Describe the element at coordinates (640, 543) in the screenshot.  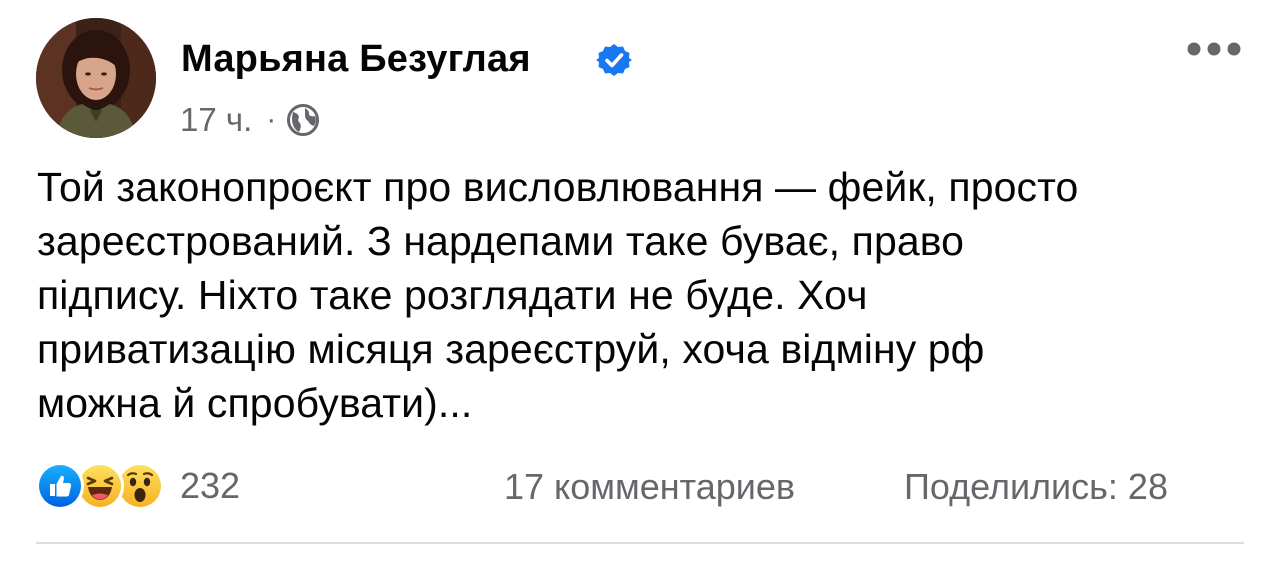
I see `divider` at that location.